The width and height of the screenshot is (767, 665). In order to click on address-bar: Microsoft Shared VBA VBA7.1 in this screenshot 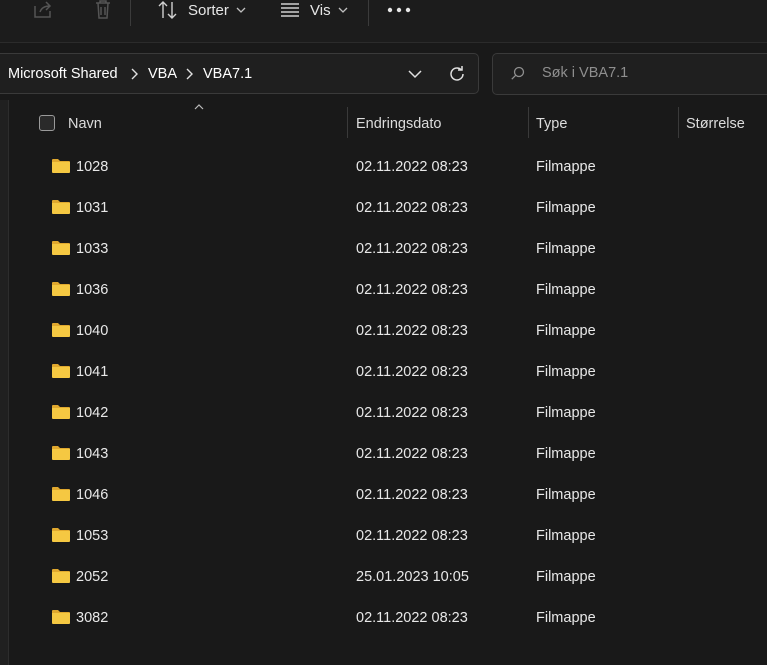, I will do `click(239, 73)`.